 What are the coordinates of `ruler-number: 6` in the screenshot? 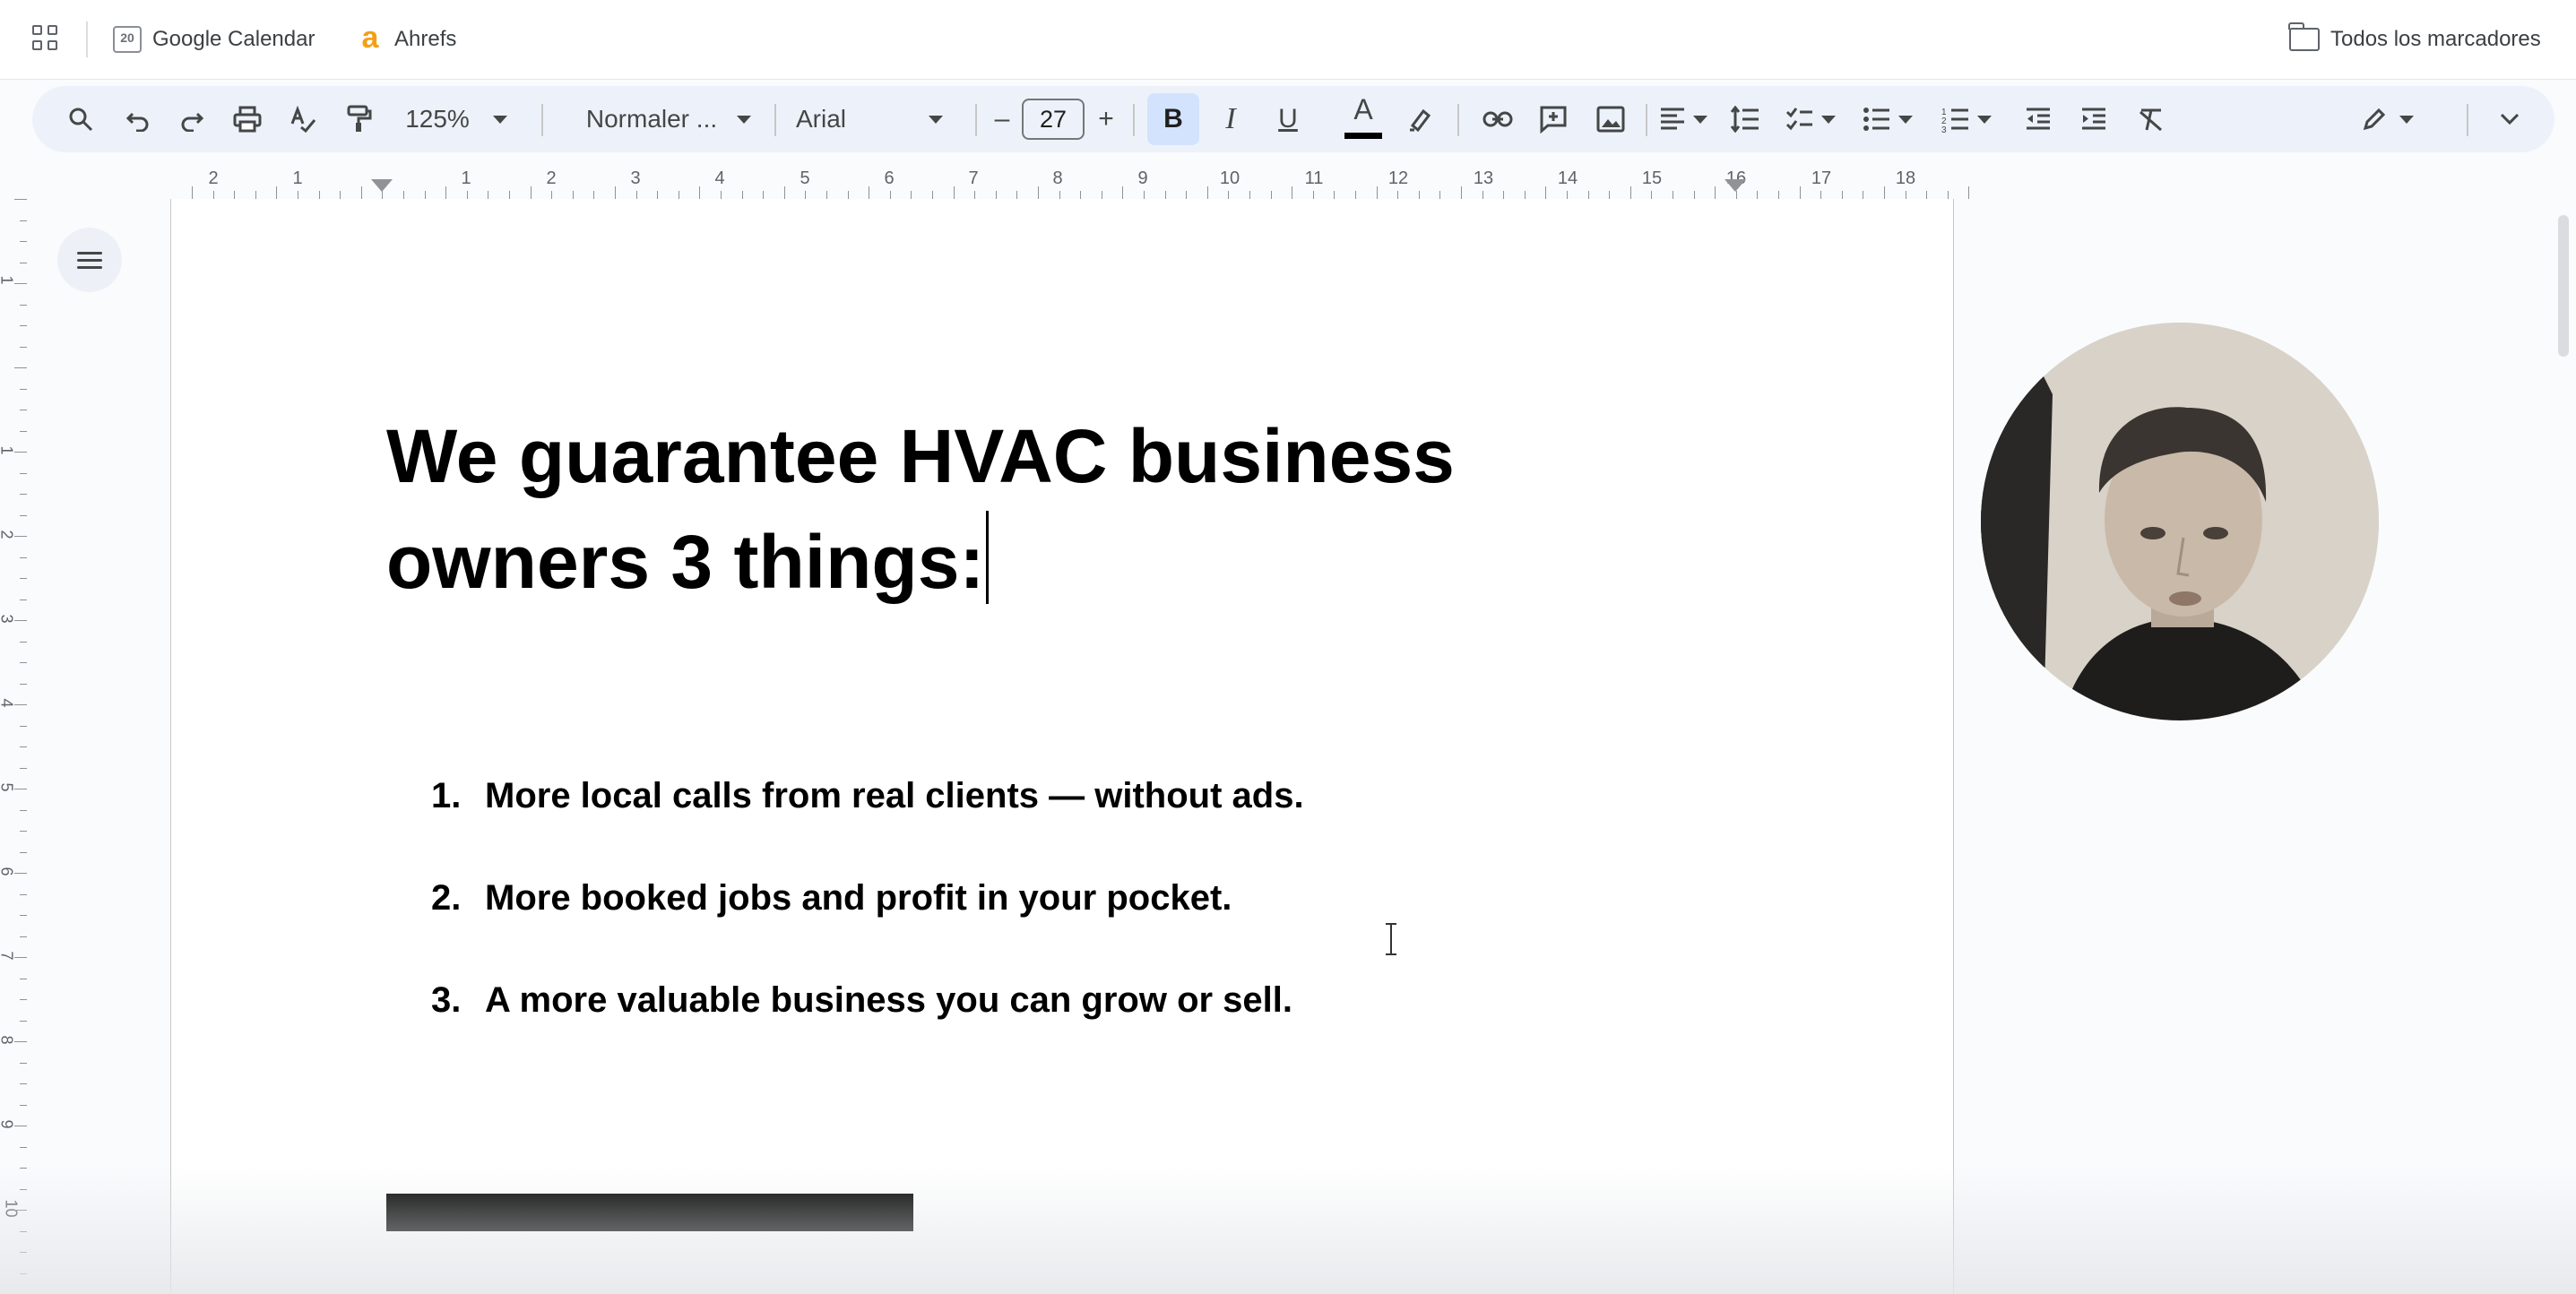 It's located at (8, 871).